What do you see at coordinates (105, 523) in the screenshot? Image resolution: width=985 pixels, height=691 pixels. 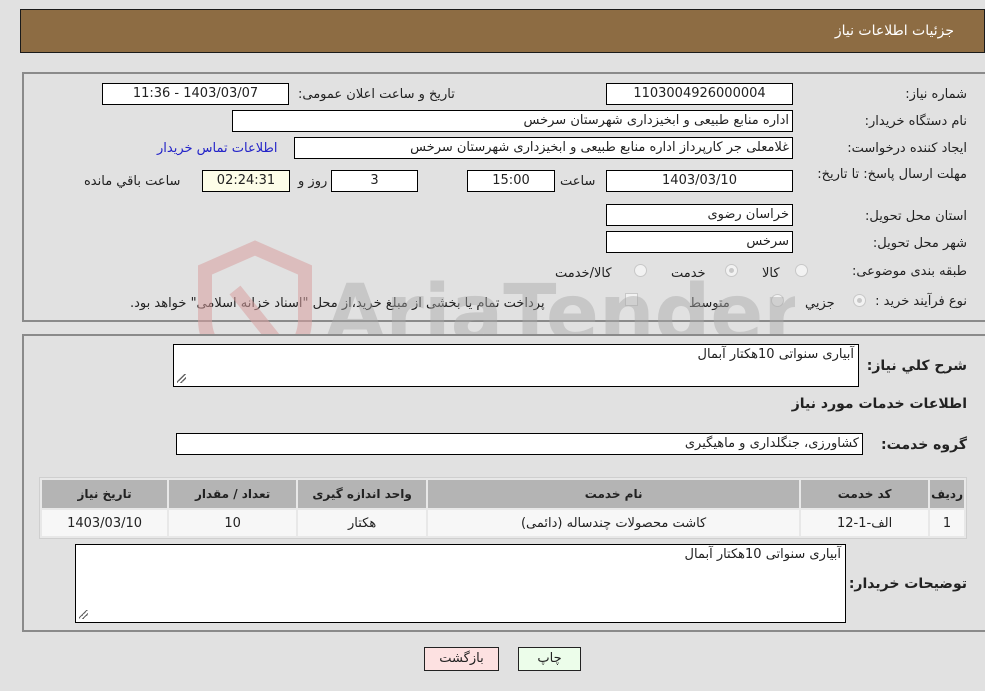 I see `cell-need-date: 1403/03/10` at bounding box center [105, 523].